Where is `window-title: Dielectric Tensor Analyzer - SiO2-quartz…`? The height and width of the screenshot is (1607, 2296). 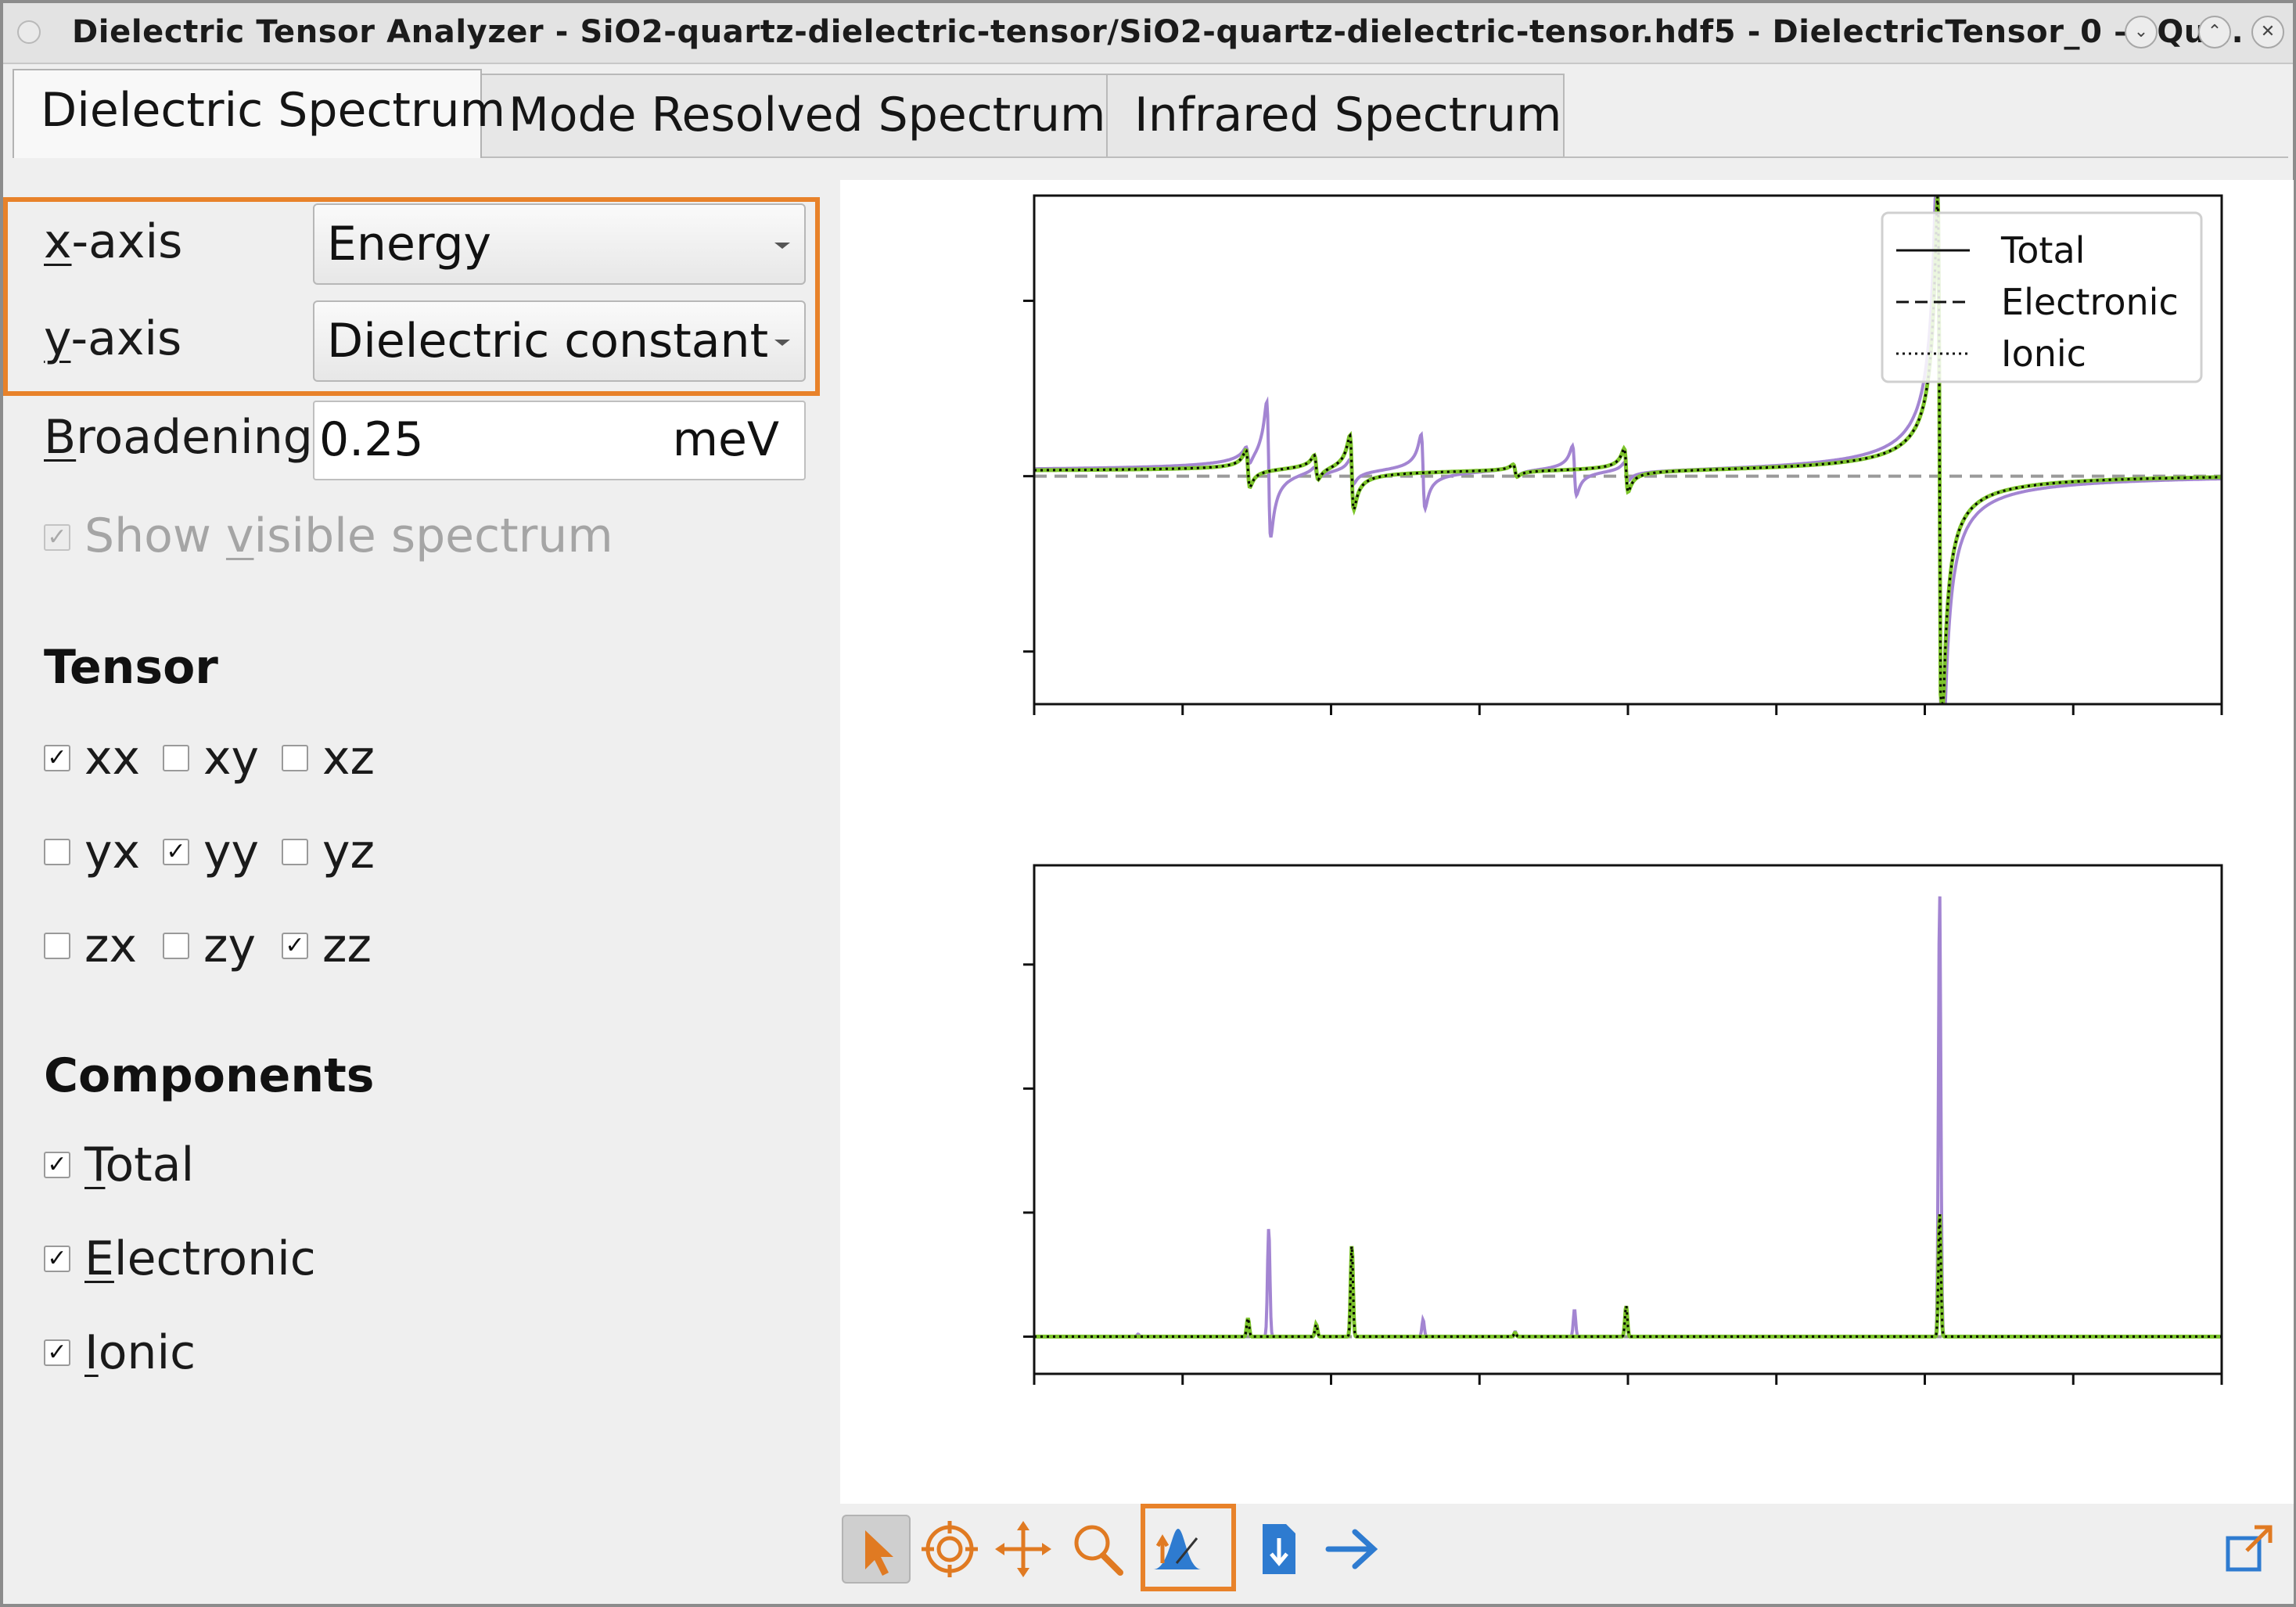
window-title: Dielectric Tensor Analyzer - SiO2-quartz… is located at coordinates (1158, 32).